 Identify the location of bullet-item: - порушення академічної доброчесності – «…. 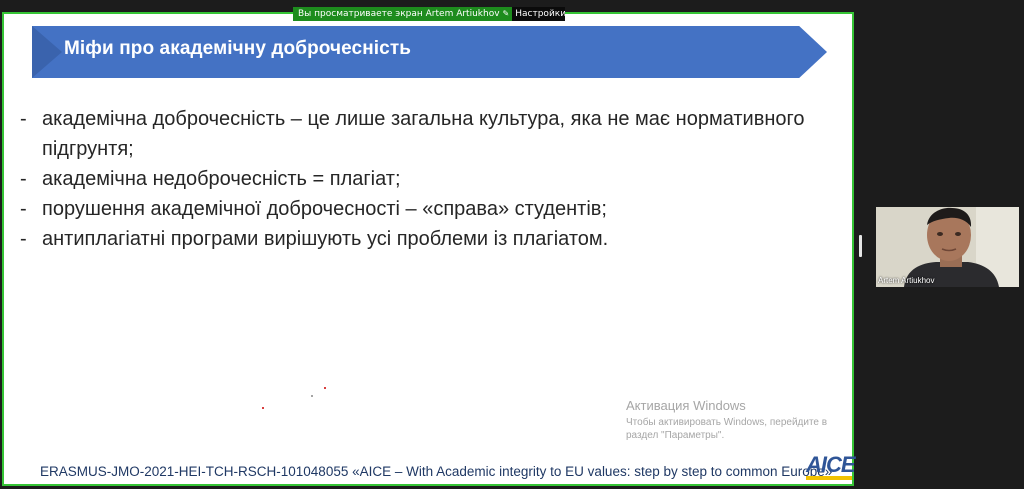
(430, 209).